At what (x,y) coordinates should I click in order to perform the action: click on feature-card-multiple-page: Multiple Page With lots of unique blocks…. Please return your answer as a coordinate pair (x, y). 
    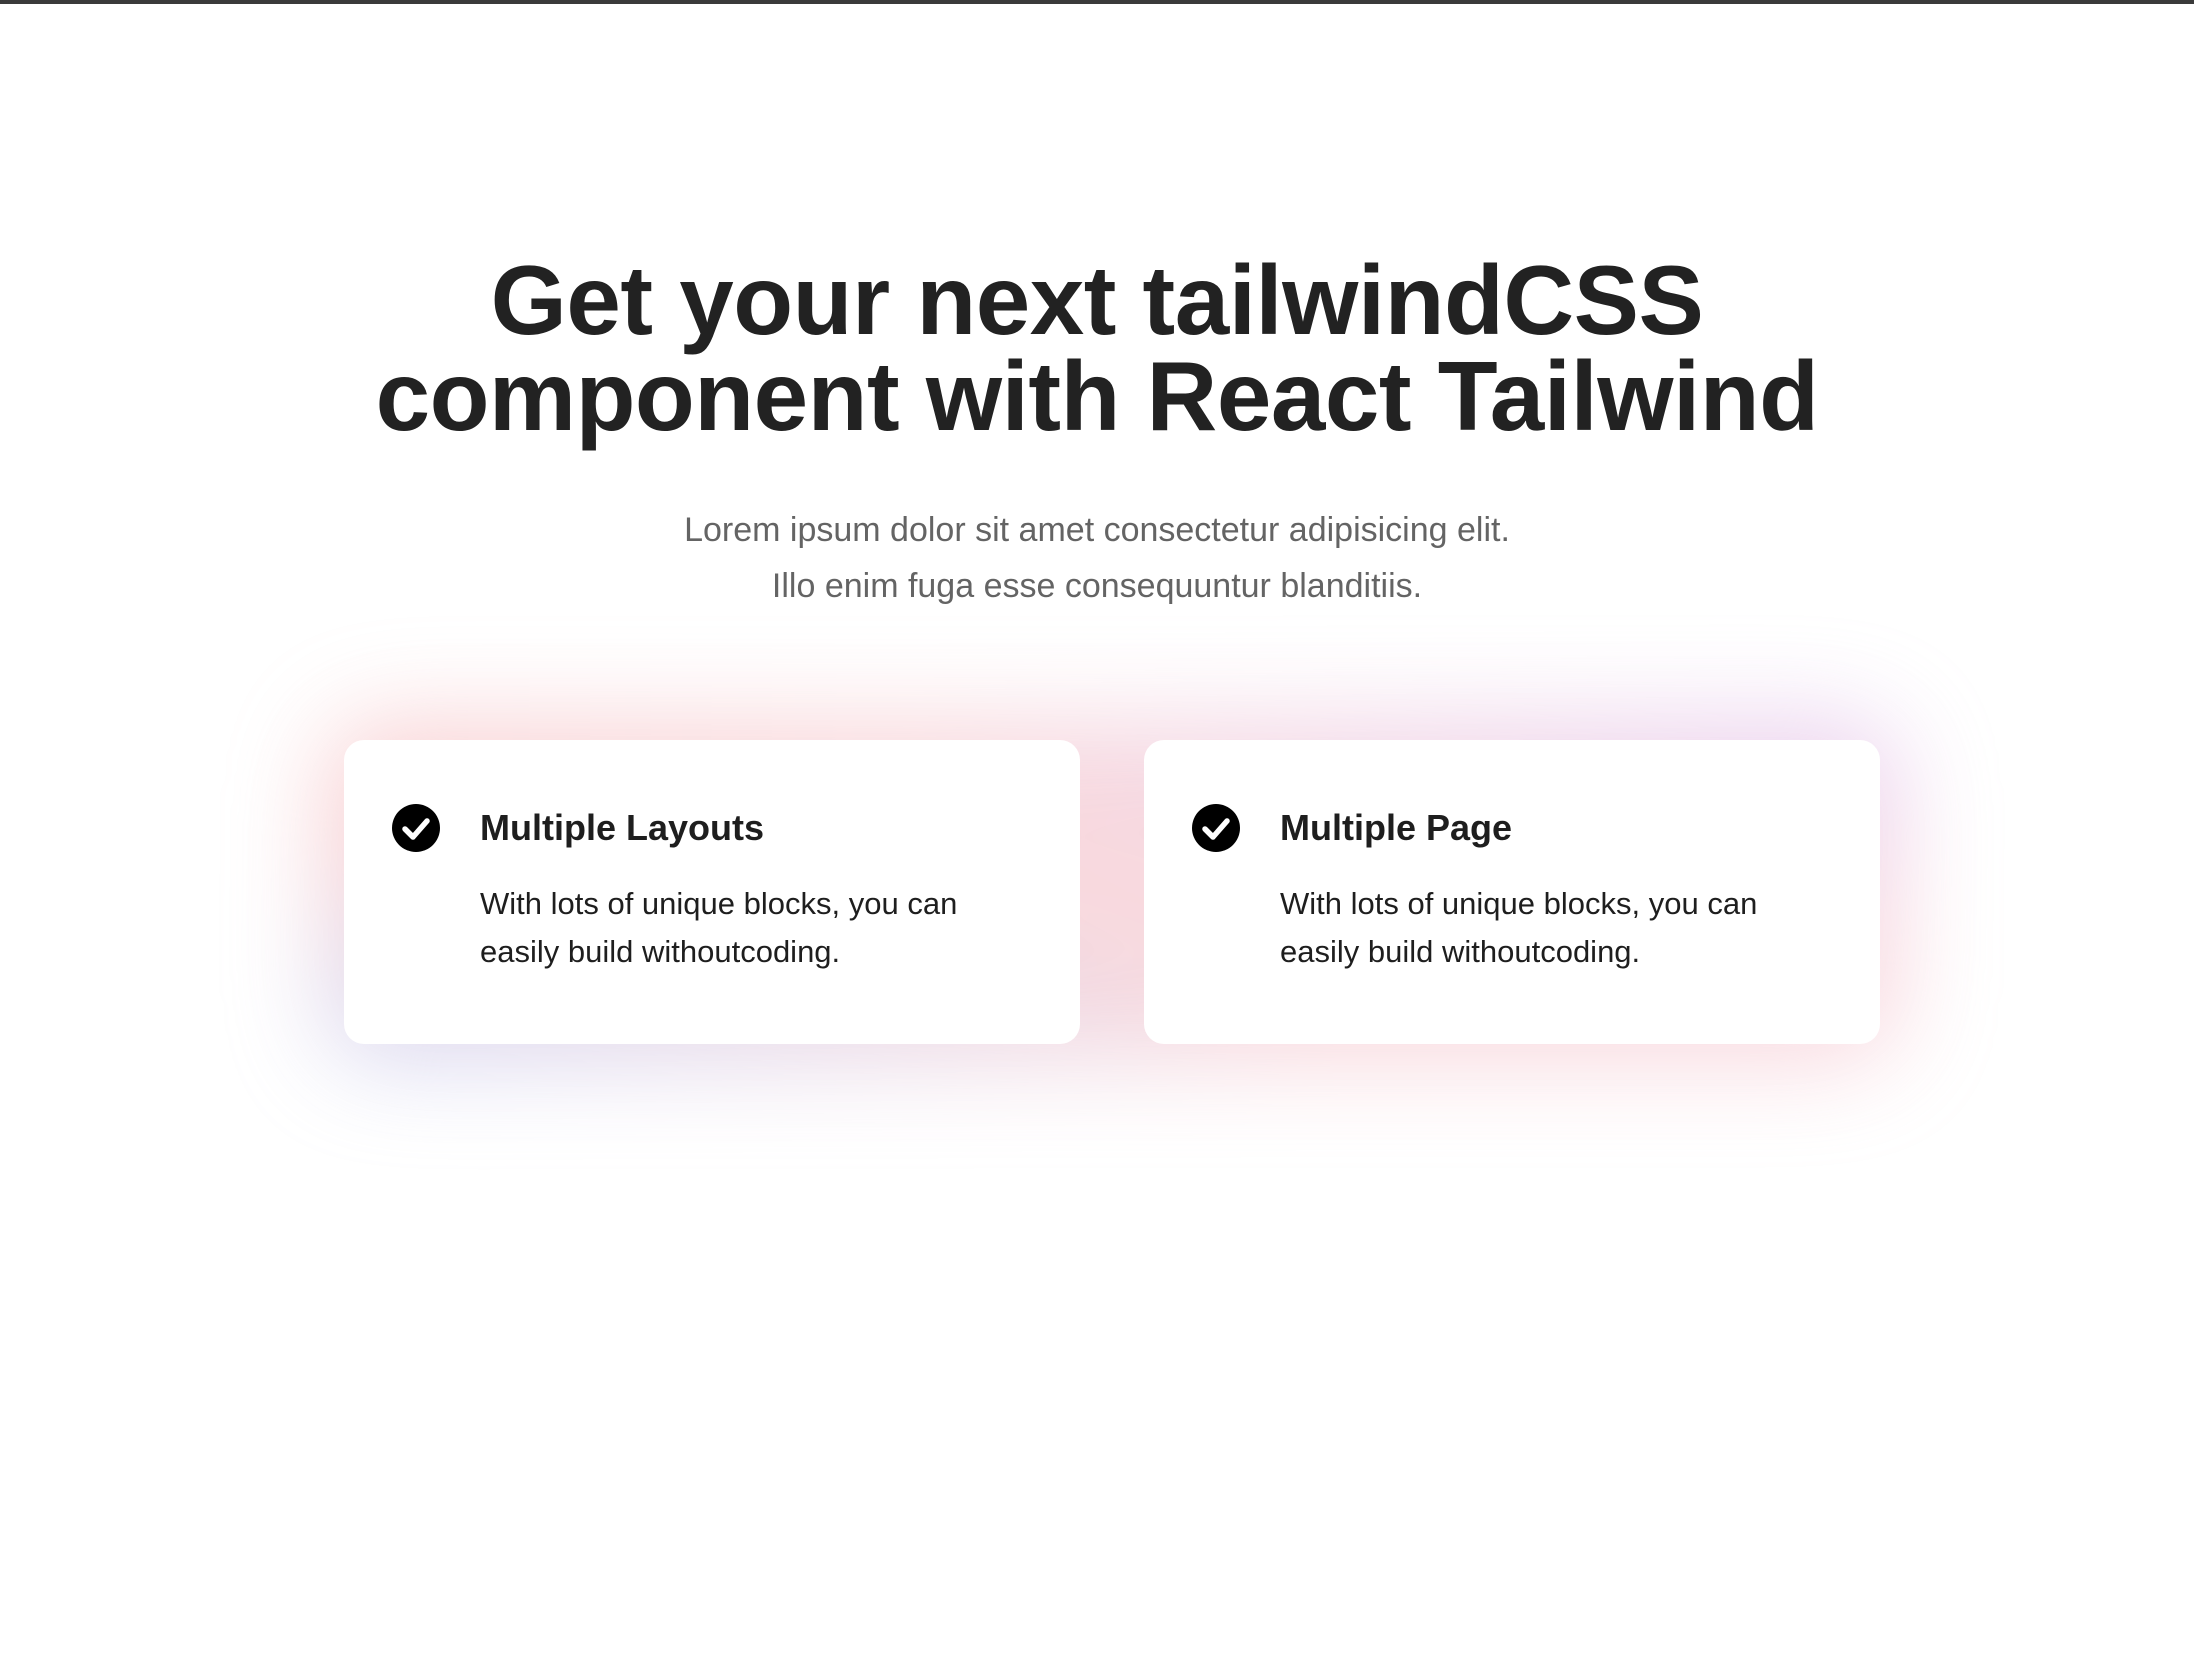
    Looking at the image, I should click on (1512, 892).